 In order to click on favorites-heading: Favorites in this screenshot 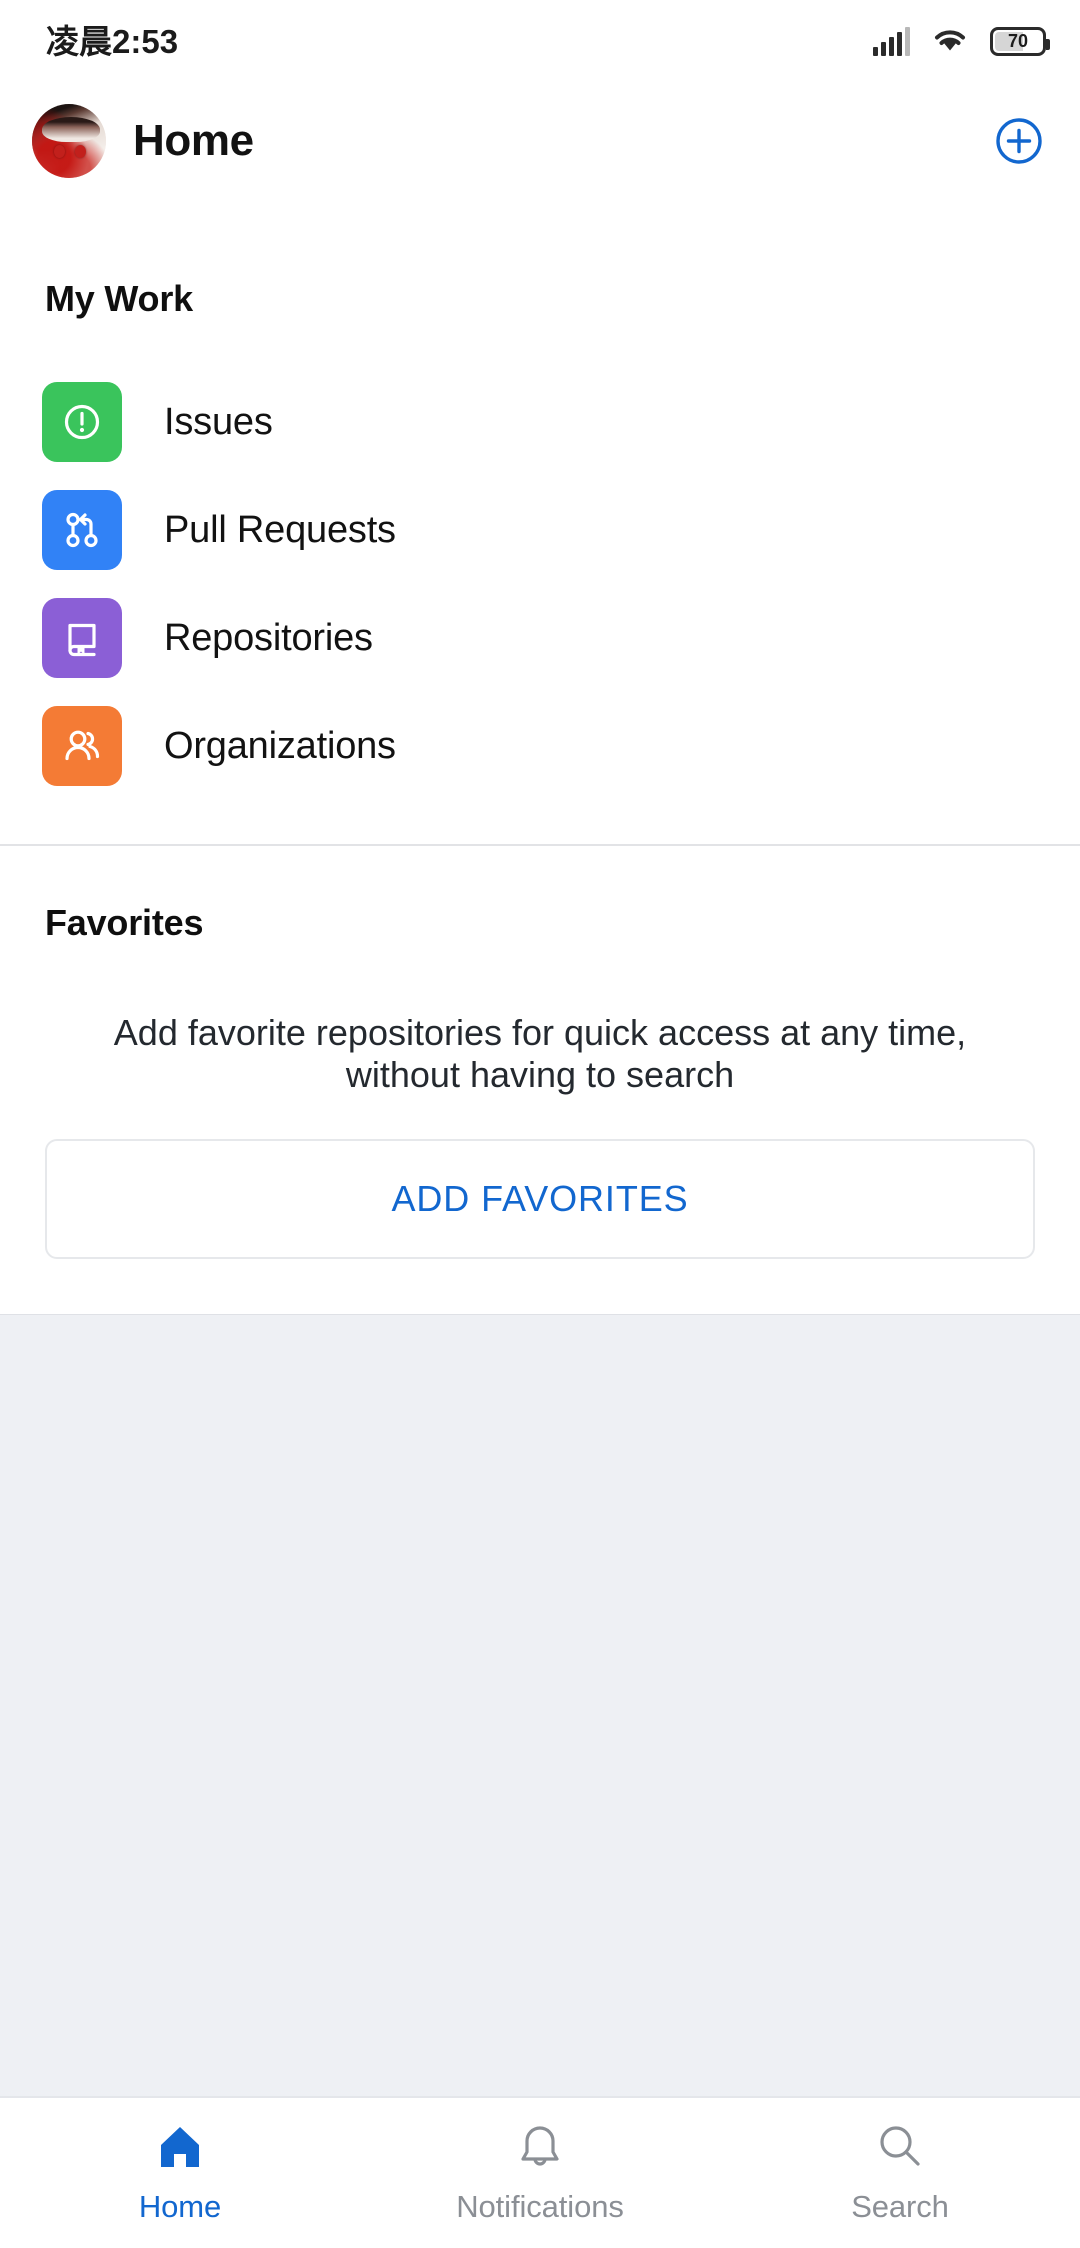, I will do `click(124, 922)`.